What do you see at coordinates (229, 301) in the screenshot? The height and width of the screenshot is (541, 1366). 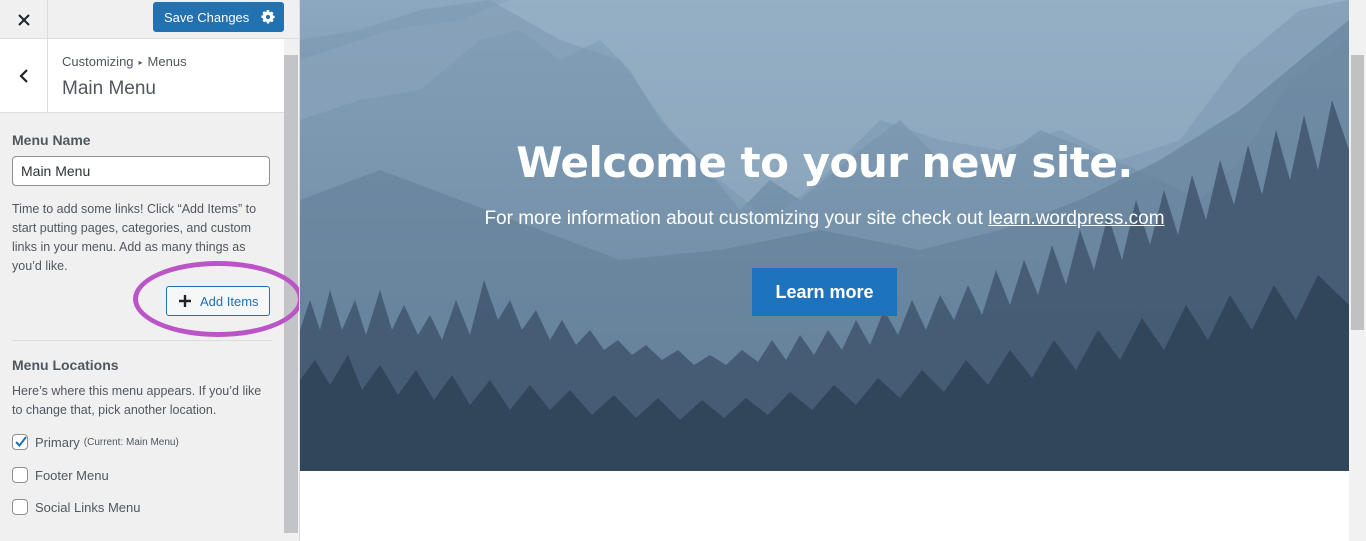 I see `add-items-label: Add Items` at bounding box center [229, 301].